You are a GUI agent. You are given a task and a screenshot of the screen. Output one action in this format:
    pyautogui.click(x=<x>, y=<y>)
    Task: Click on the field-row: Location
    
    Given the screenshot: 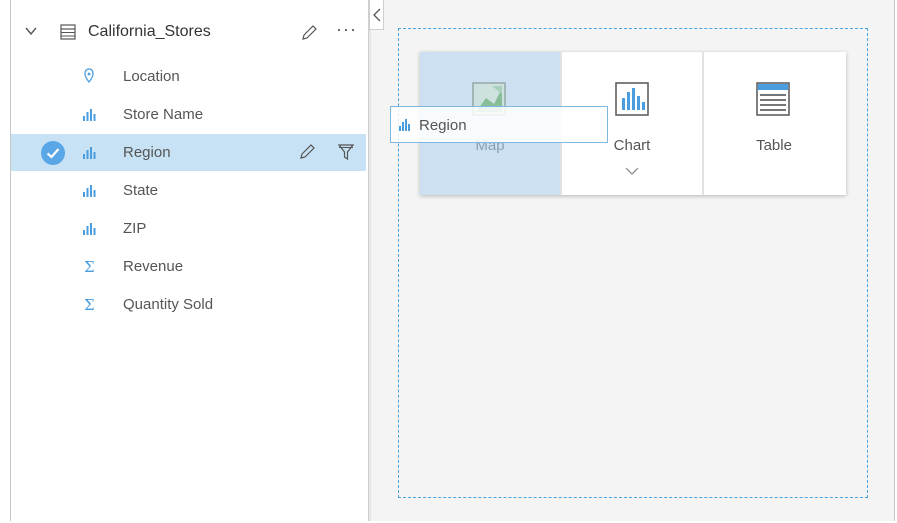 What is the action you would take?
    pyautogui.click(x=188, y=76)
    